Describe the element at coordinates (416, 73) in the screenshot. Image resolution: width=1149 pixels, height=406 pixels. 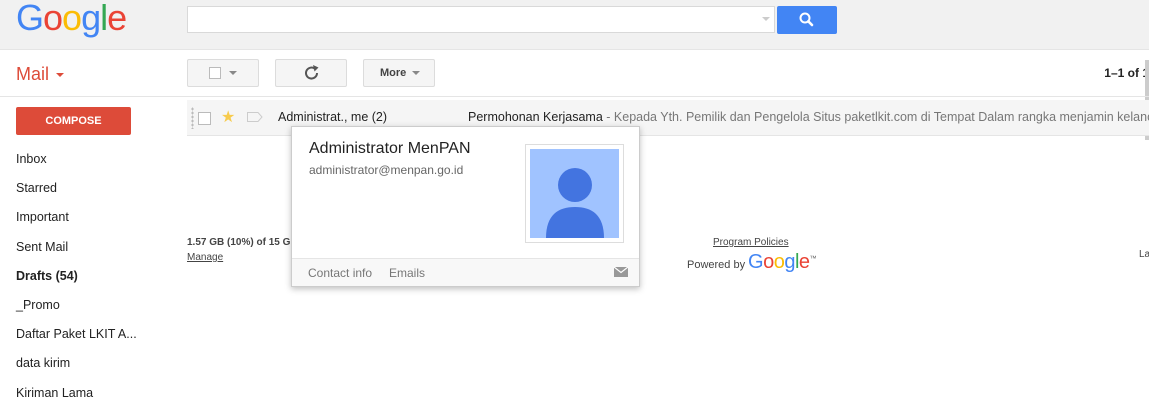
I see `chevron-down-icon` at that location.